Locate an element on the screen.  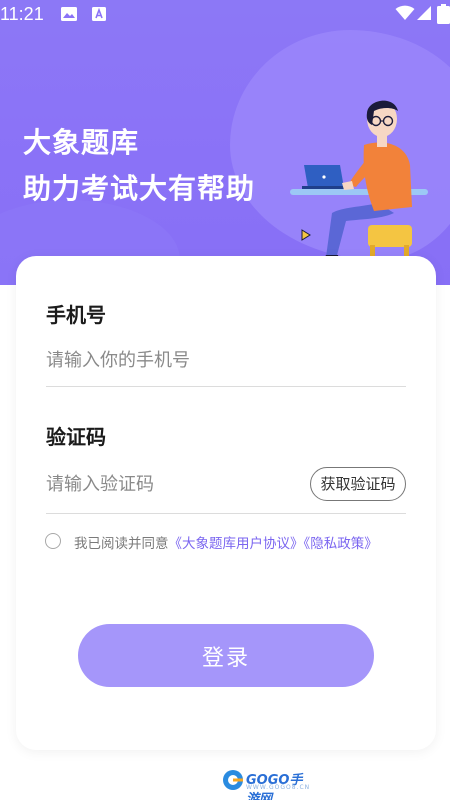
agreement-prefix: 我已阅读并同意 is located at coordinates (121, 544).